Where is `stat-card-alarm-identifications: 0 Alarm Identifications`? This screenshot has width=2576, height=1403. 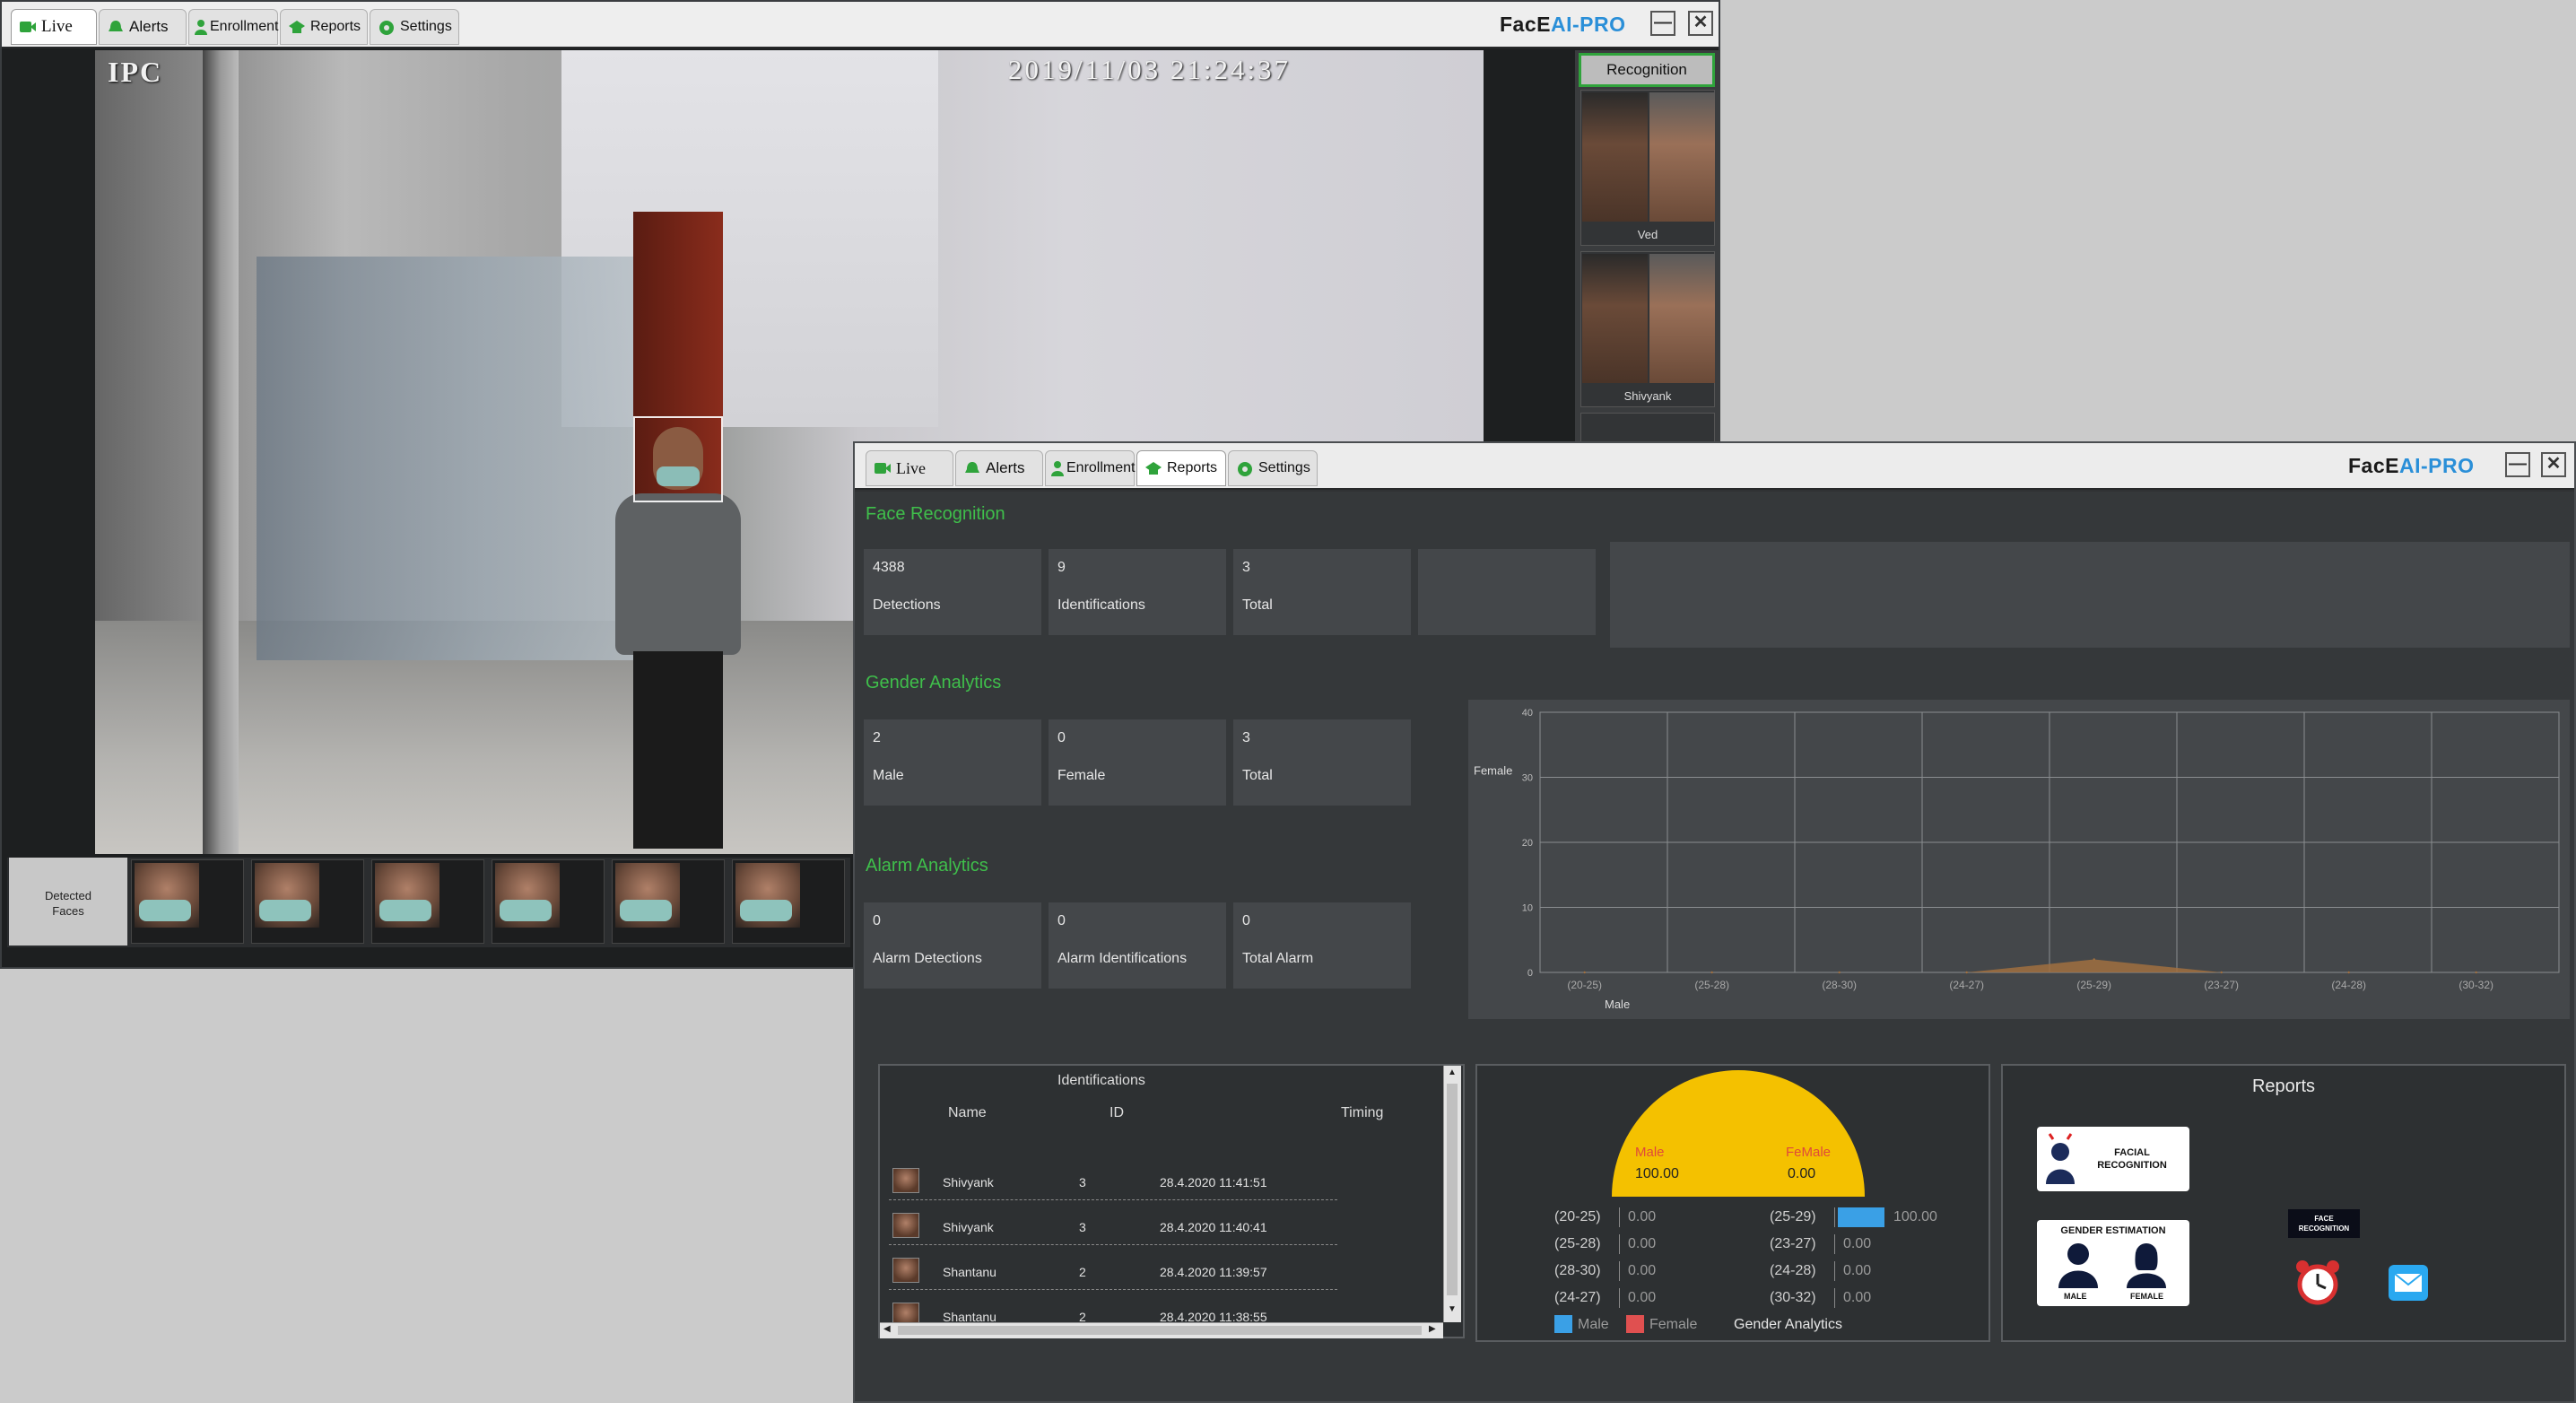
stat-card-alarm-identifications: 0 Alarm Identifications is located at coordinates (1137, 945).